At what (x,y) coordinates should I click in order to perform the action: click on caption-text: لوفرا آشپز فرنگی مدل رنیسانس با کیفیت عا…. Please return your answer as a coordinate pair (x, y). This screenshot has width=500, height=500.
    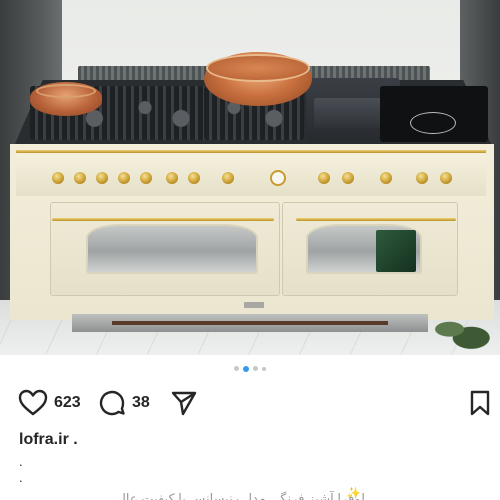
    Looking at the image, I should click on (238, 495).